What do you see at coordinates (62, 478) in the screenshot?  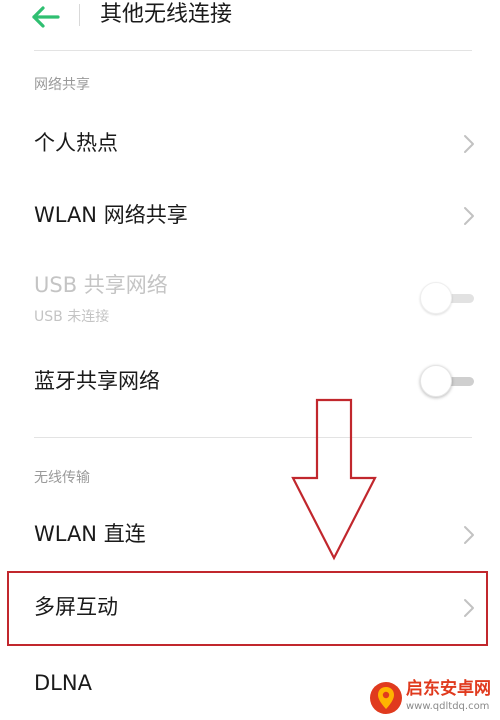 I see `section-label-wireless-transfer: 无线传输` at bounding box center [62, 478].